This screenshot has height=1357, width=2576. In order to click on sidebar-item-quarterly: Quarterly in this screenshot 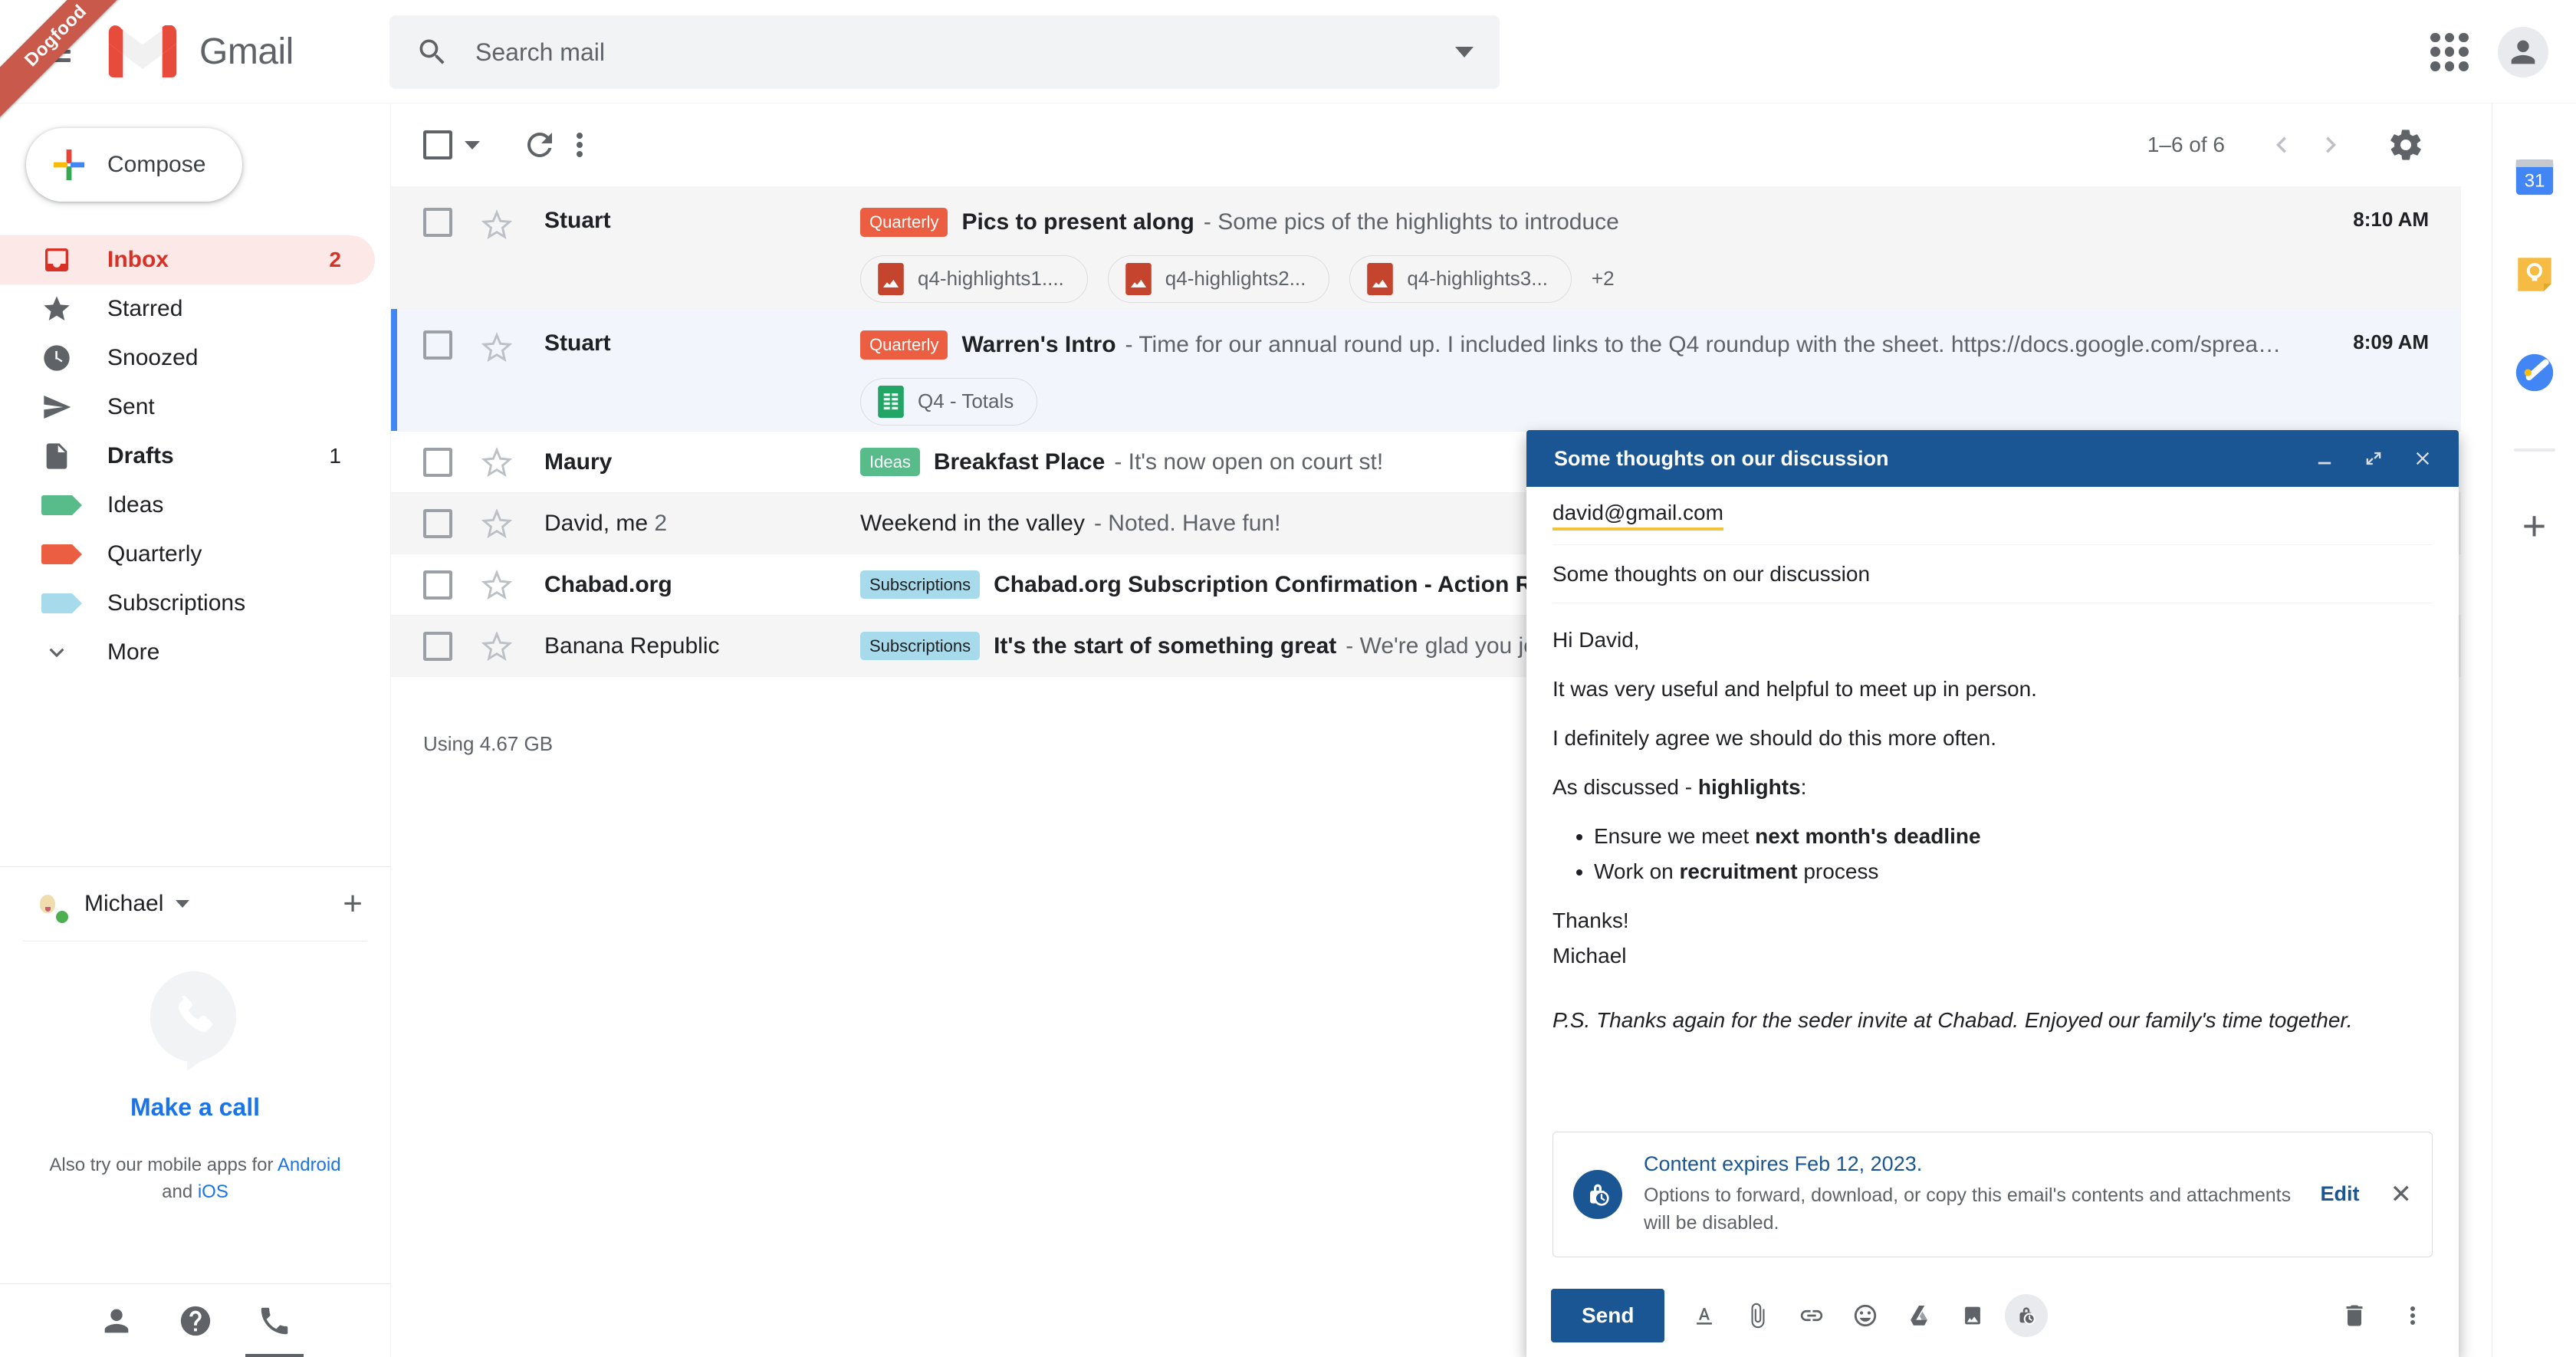, I will do `click(187, 554)`.